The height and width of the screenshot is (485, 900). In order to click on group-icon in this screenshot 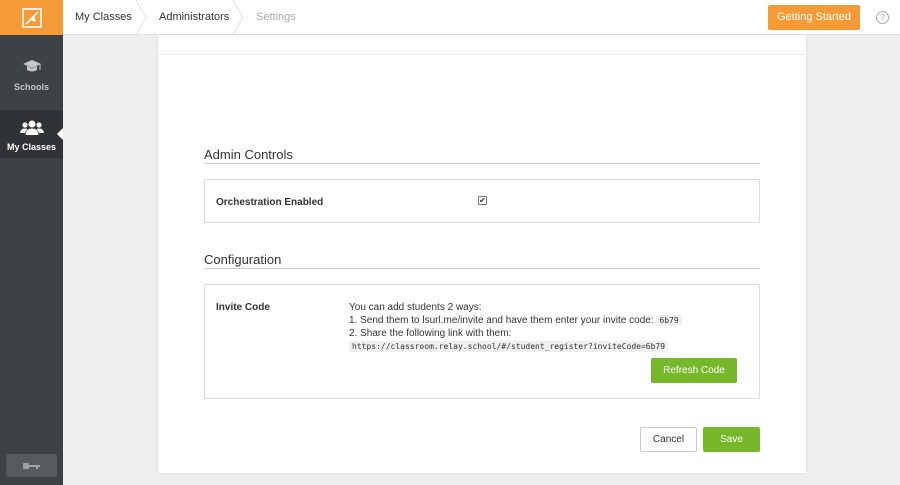, I will do `click(31, 127)`.